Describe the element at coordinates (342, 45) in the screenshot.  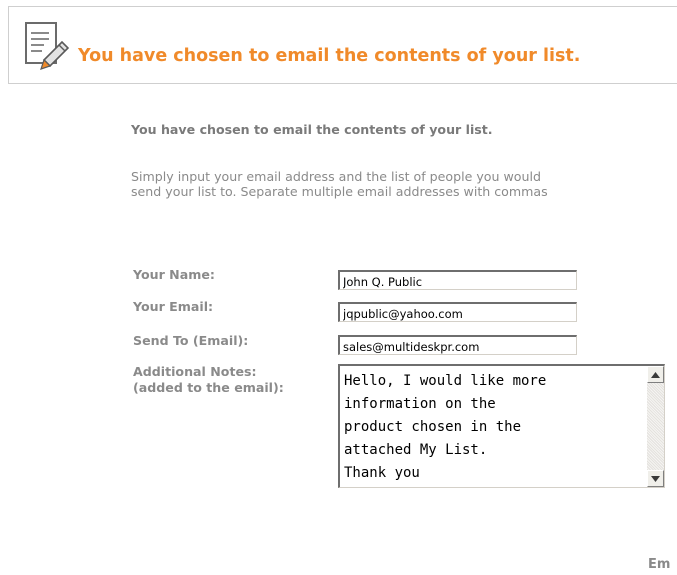
I see `header-panel` at that location.